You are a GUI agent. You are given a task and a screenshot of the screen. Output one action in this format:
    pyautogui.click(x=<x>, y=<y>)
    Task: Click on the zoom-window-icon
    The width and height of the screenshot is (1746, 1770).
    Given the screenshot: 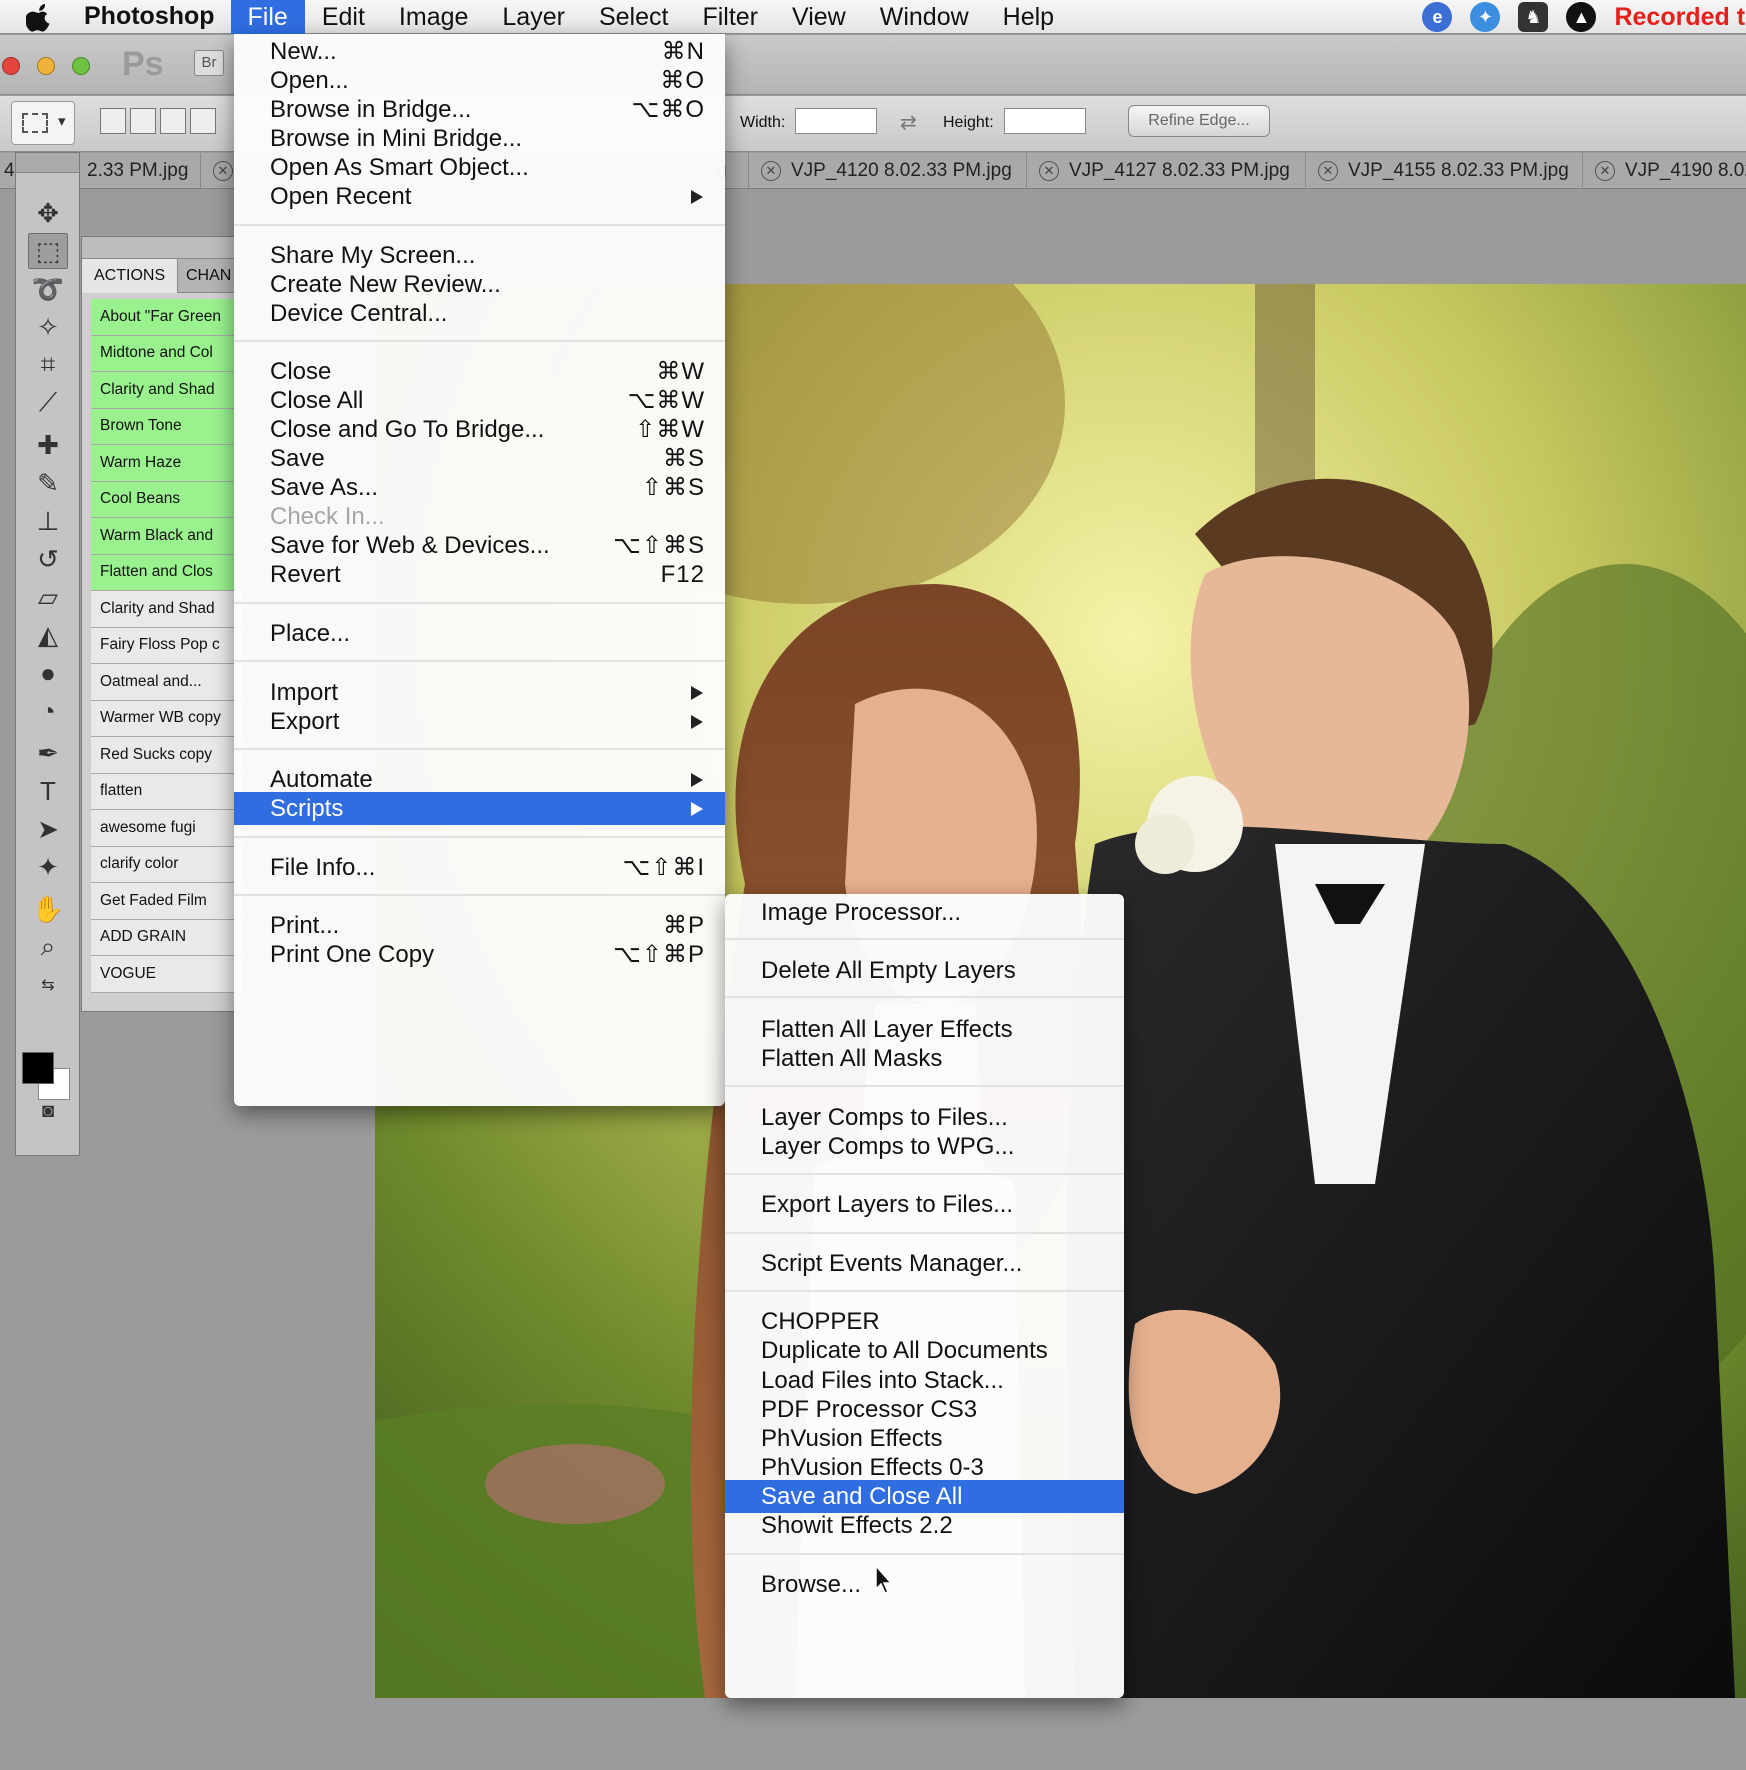 What is the action you would take?
    pyautogui.click(x=81, y=66)
    